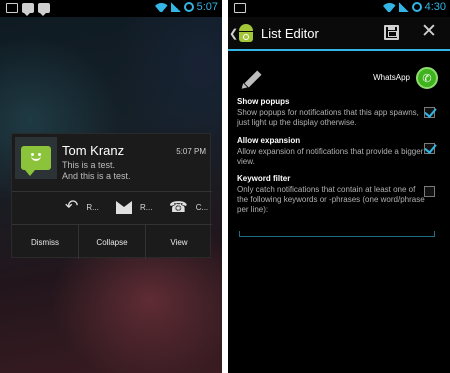 This screenshot has height=373, width=450. What do you see at coordinates (250, 79) in the screenshot?
I see `edit-pencil-icon` at bounding box center [250, 79].